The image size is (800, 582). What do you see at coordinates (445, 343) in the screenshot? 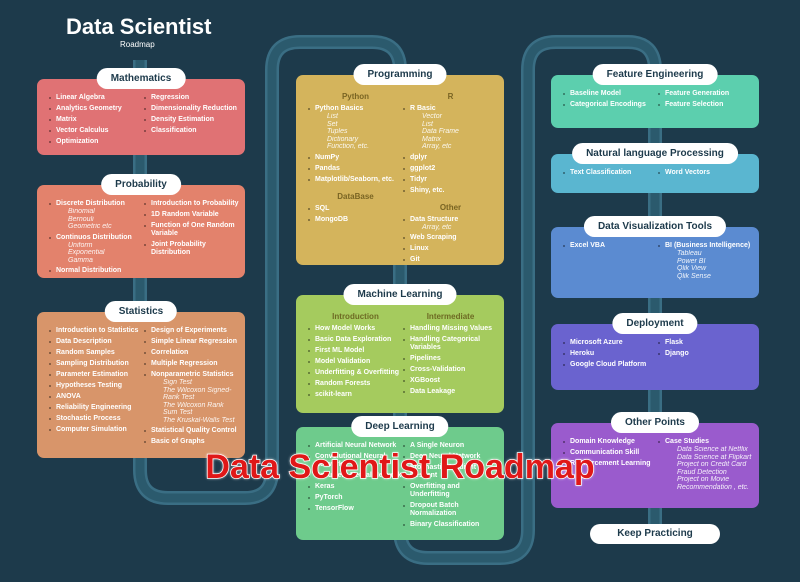
I see `item-label: Handling Categorical Variables` at bounding box center [445, 343].